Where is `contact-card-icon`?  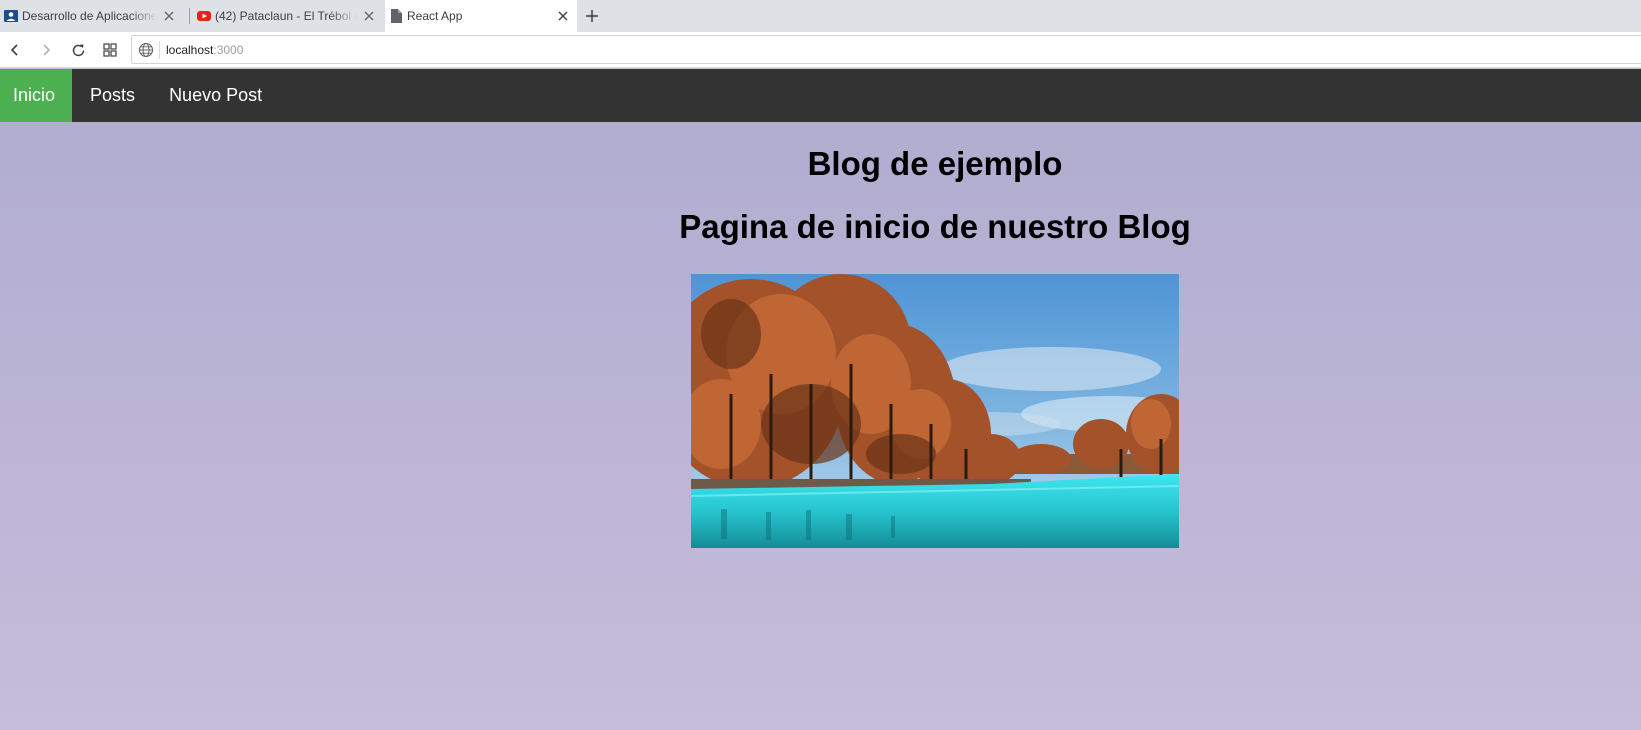
contact-card-icon is located at coordinates (11, 16).